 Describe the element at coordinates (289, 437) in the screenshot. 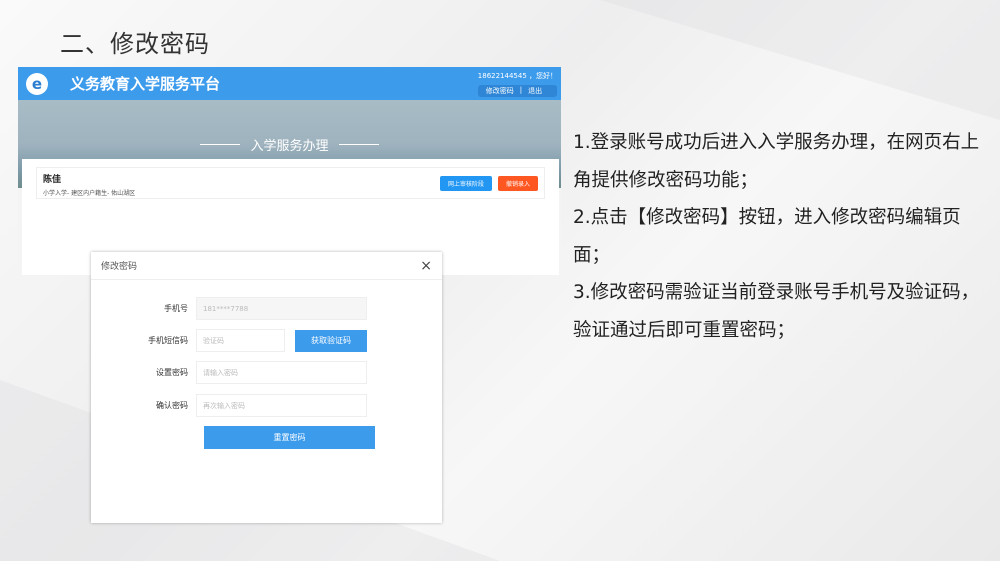

I see `reset-password-button: 重置密码` at that location.